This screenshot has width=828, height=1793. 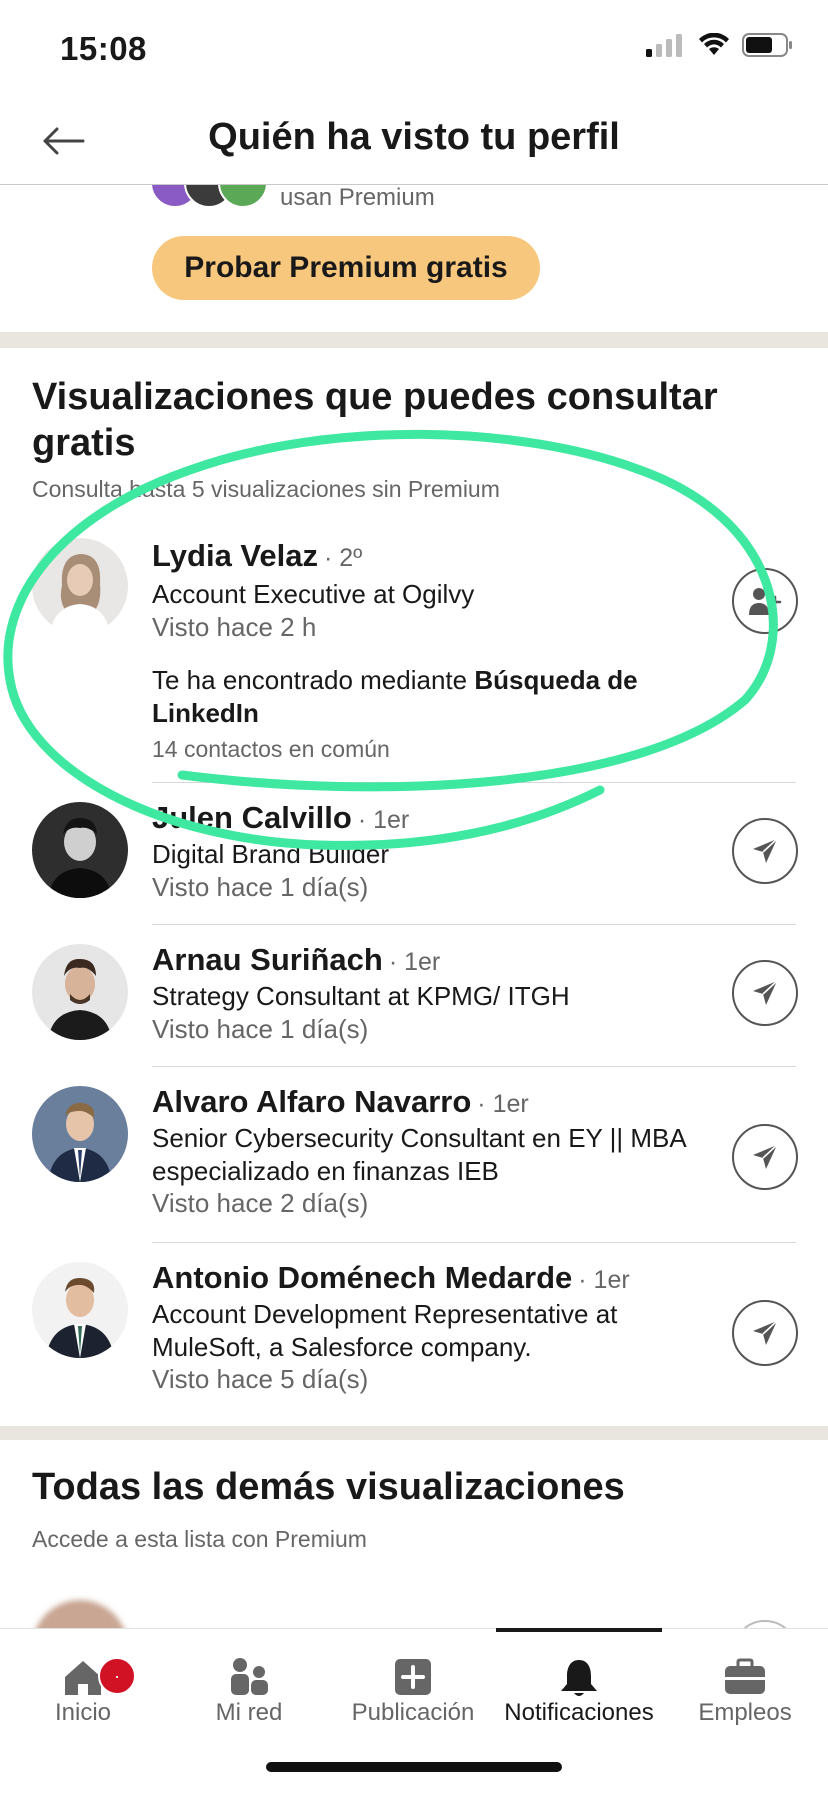 What do you see at coordinates (346, 268) in the screenshot?
I see `try-premium-button: Probar Premium gratis` at bounding box center [346, 268].